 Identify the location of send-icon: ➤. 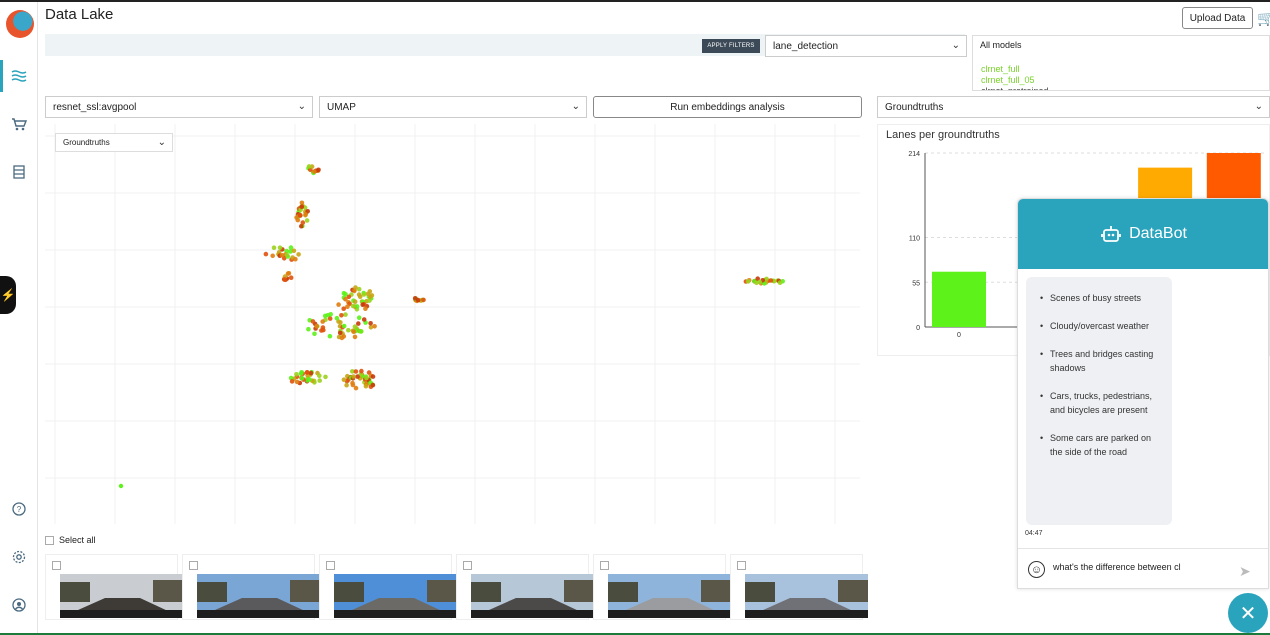
(1245, 571).